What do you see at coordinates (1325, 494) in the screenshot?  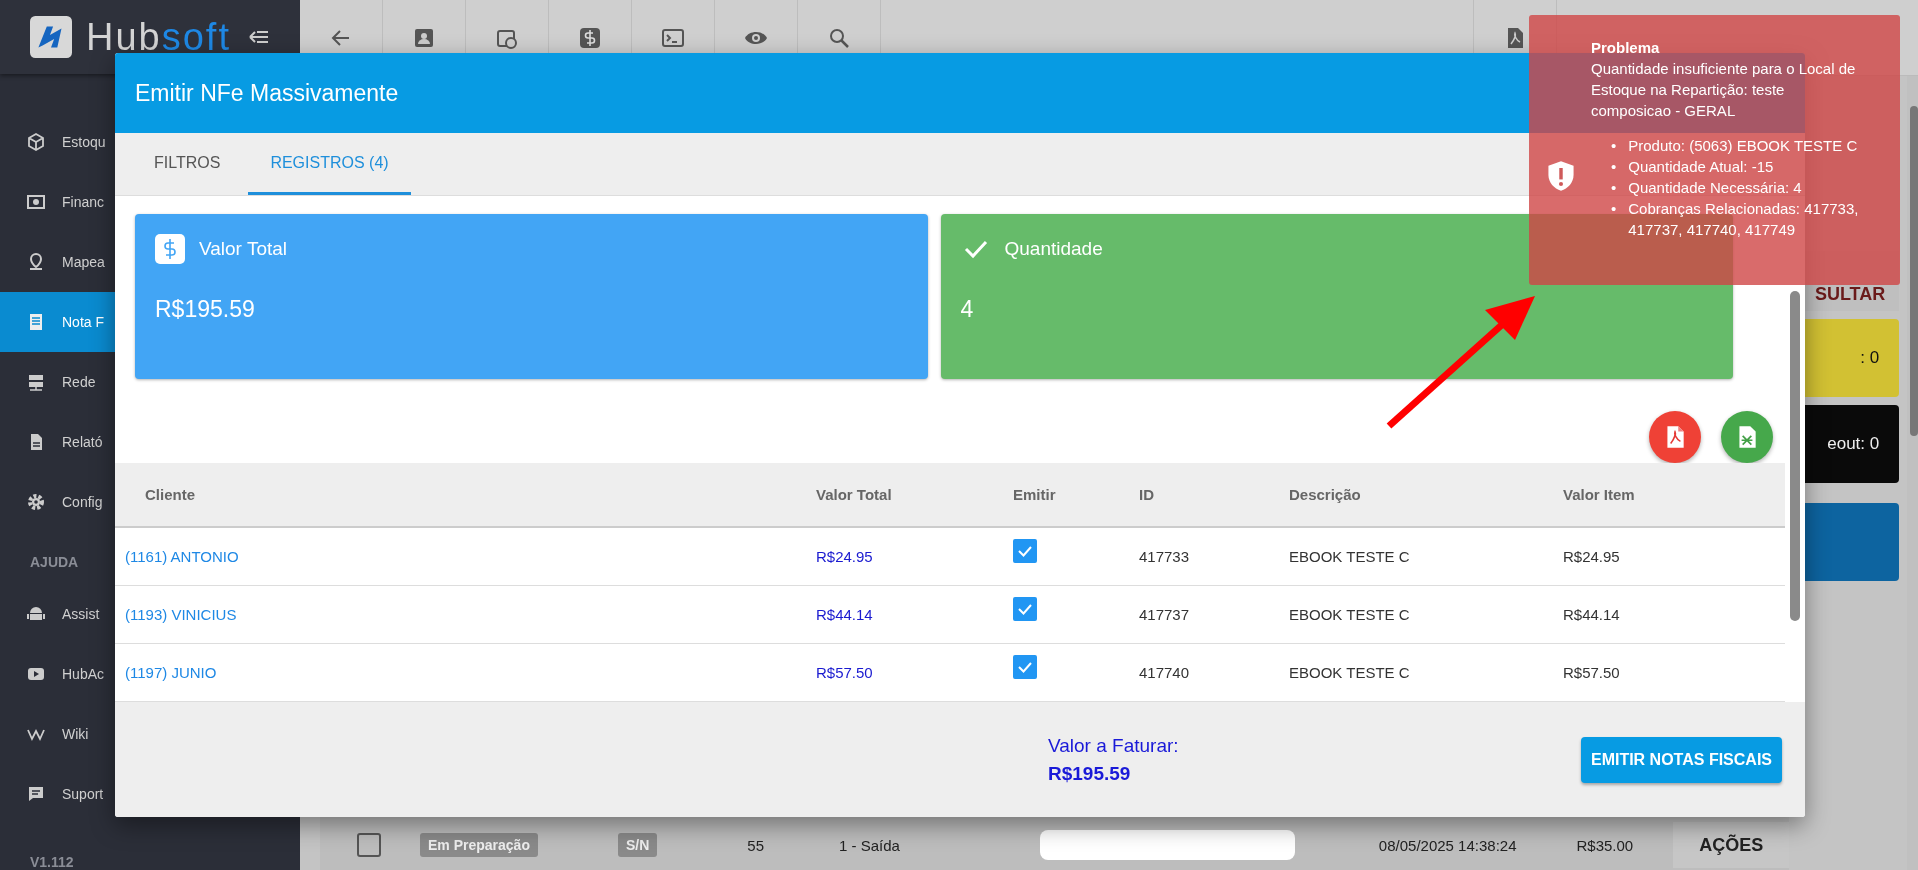 I see `column-header: Descrição` at bounding box center [1325, 494].